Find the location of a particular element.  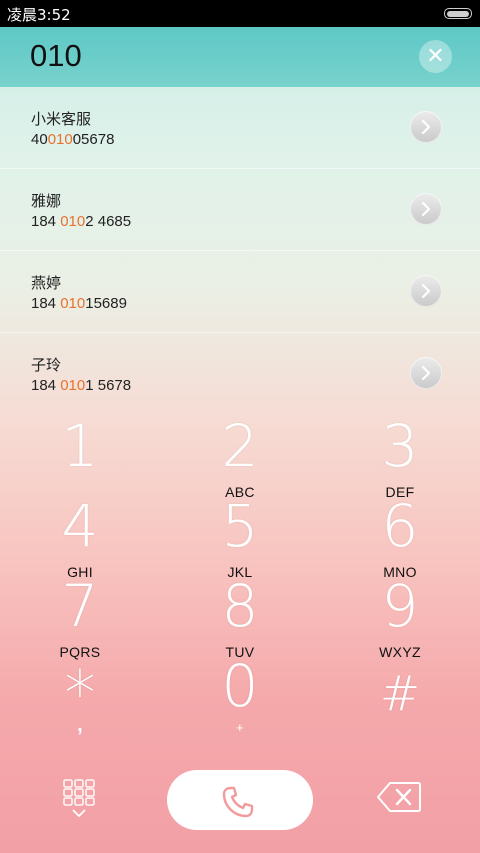

key-0: 0 + is located at coordinates (240, 693).